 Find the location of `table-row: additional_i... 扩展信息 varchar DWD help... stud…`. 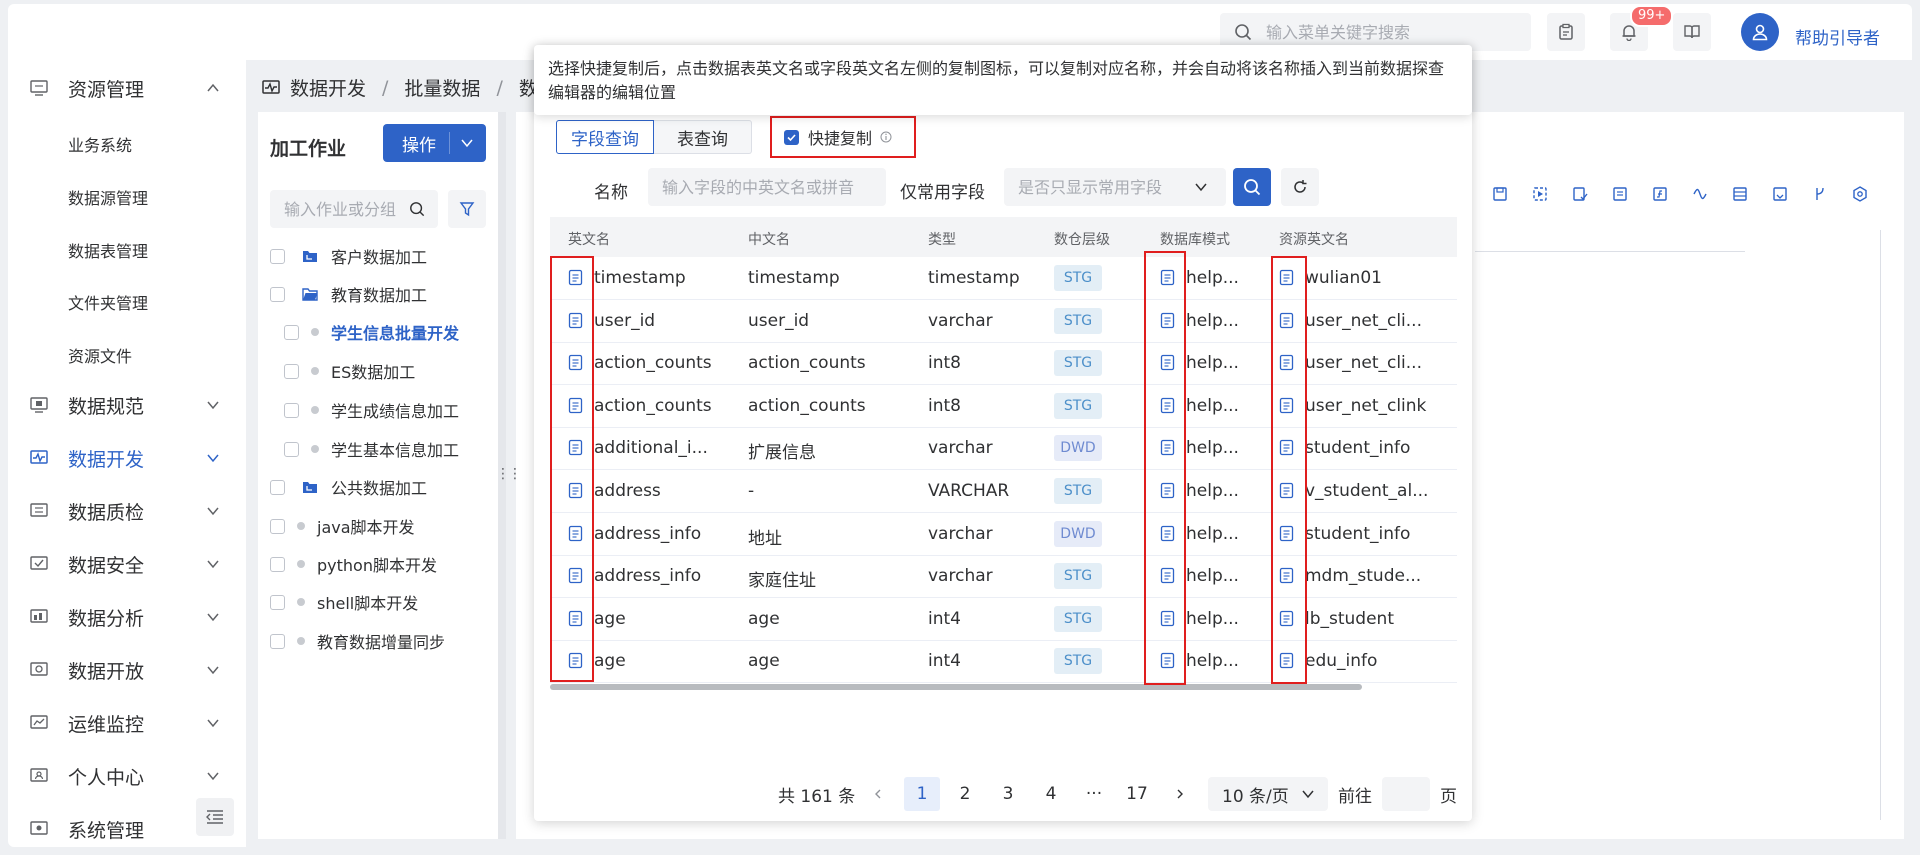

table-row: additional_i... 扩展信息 varchar DWD help... stud… is located at coordinates (1003, 449).